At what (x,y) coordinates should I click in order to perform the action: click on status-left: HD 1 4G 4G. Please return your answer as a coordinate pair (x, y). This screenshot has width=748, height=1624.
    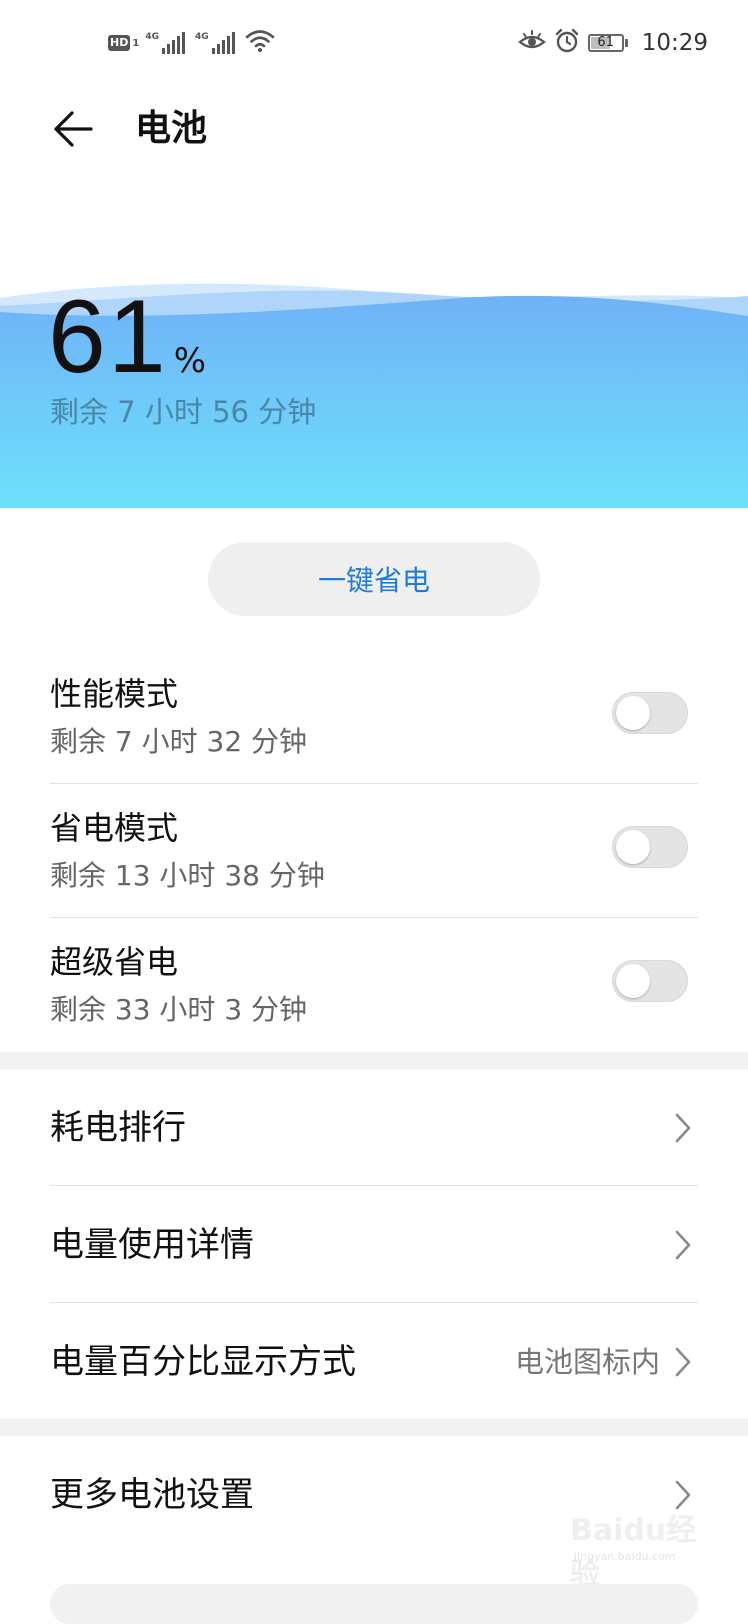
    Looking at the image, I should click on (191, 43).